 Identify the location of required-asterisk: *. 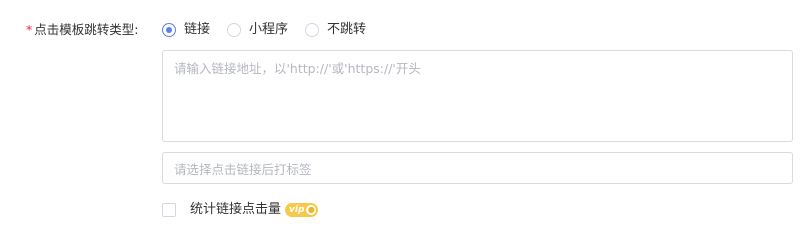
(29, 29).